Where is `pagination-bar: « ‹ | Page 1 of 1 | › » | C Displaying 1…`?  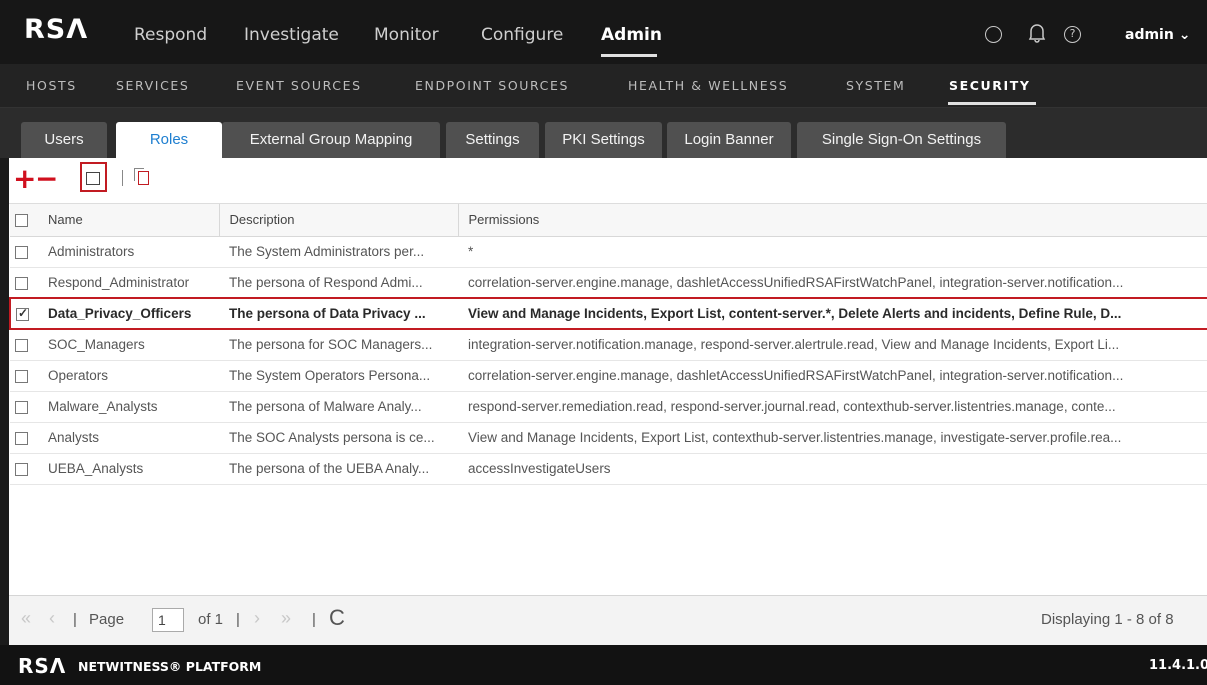
pagination-bar: « ‹ | Page 1 of 1 | › » | C Displaying 1… is located at coordinates (608, 620).